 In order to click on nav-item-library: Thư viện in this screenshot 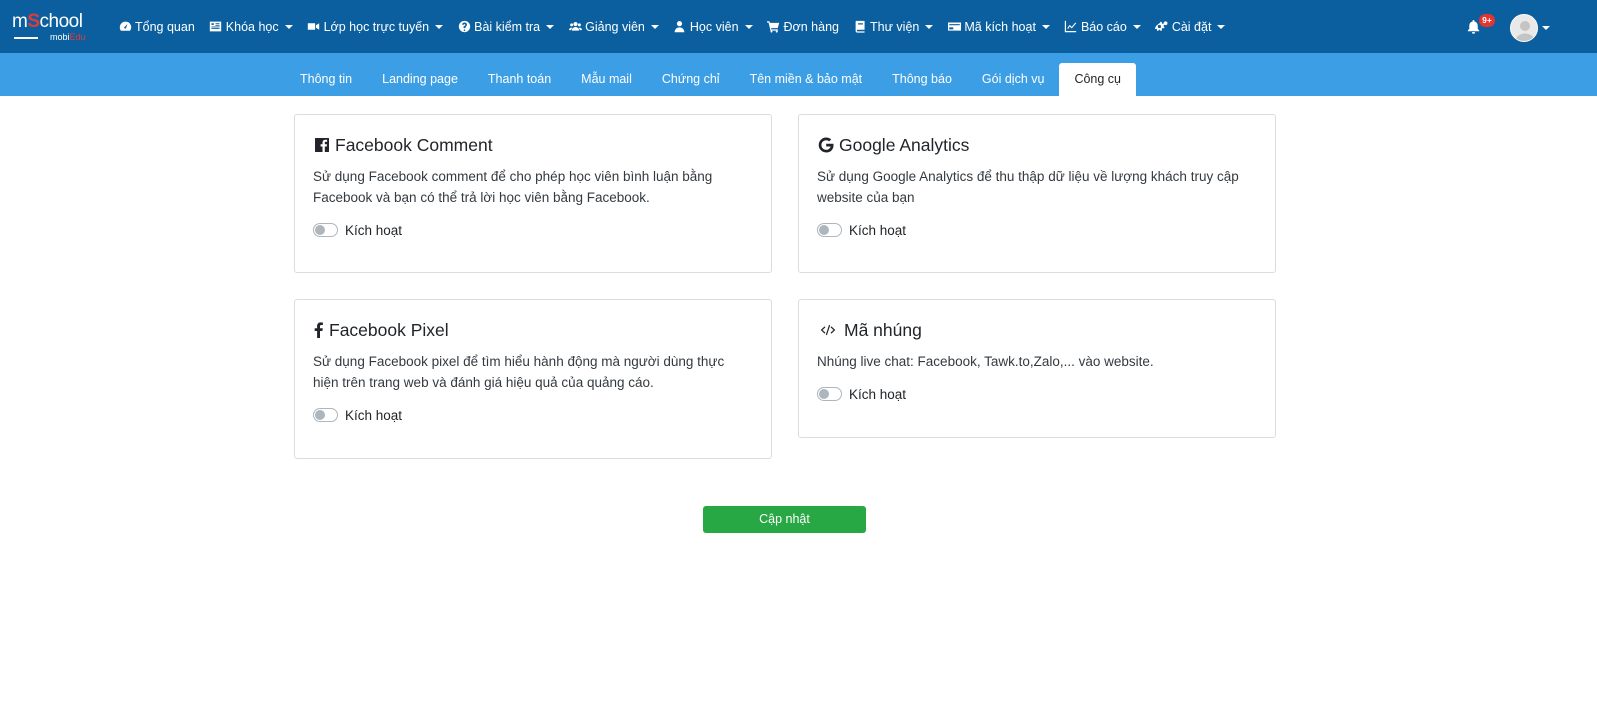, I will do `click(893, 26)`.